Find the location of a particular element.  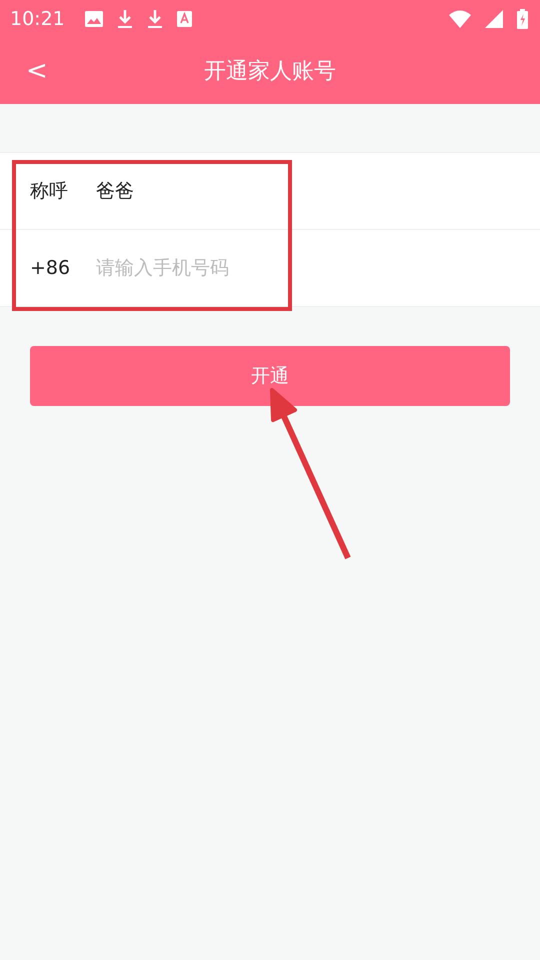

submit-button: 开通 is located at coordinates (270, 376).